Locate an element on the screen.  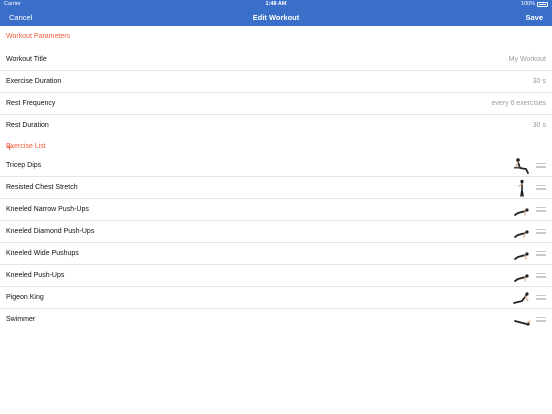
exercise-label: Tricep Dips is located at coordinates (24, 165).